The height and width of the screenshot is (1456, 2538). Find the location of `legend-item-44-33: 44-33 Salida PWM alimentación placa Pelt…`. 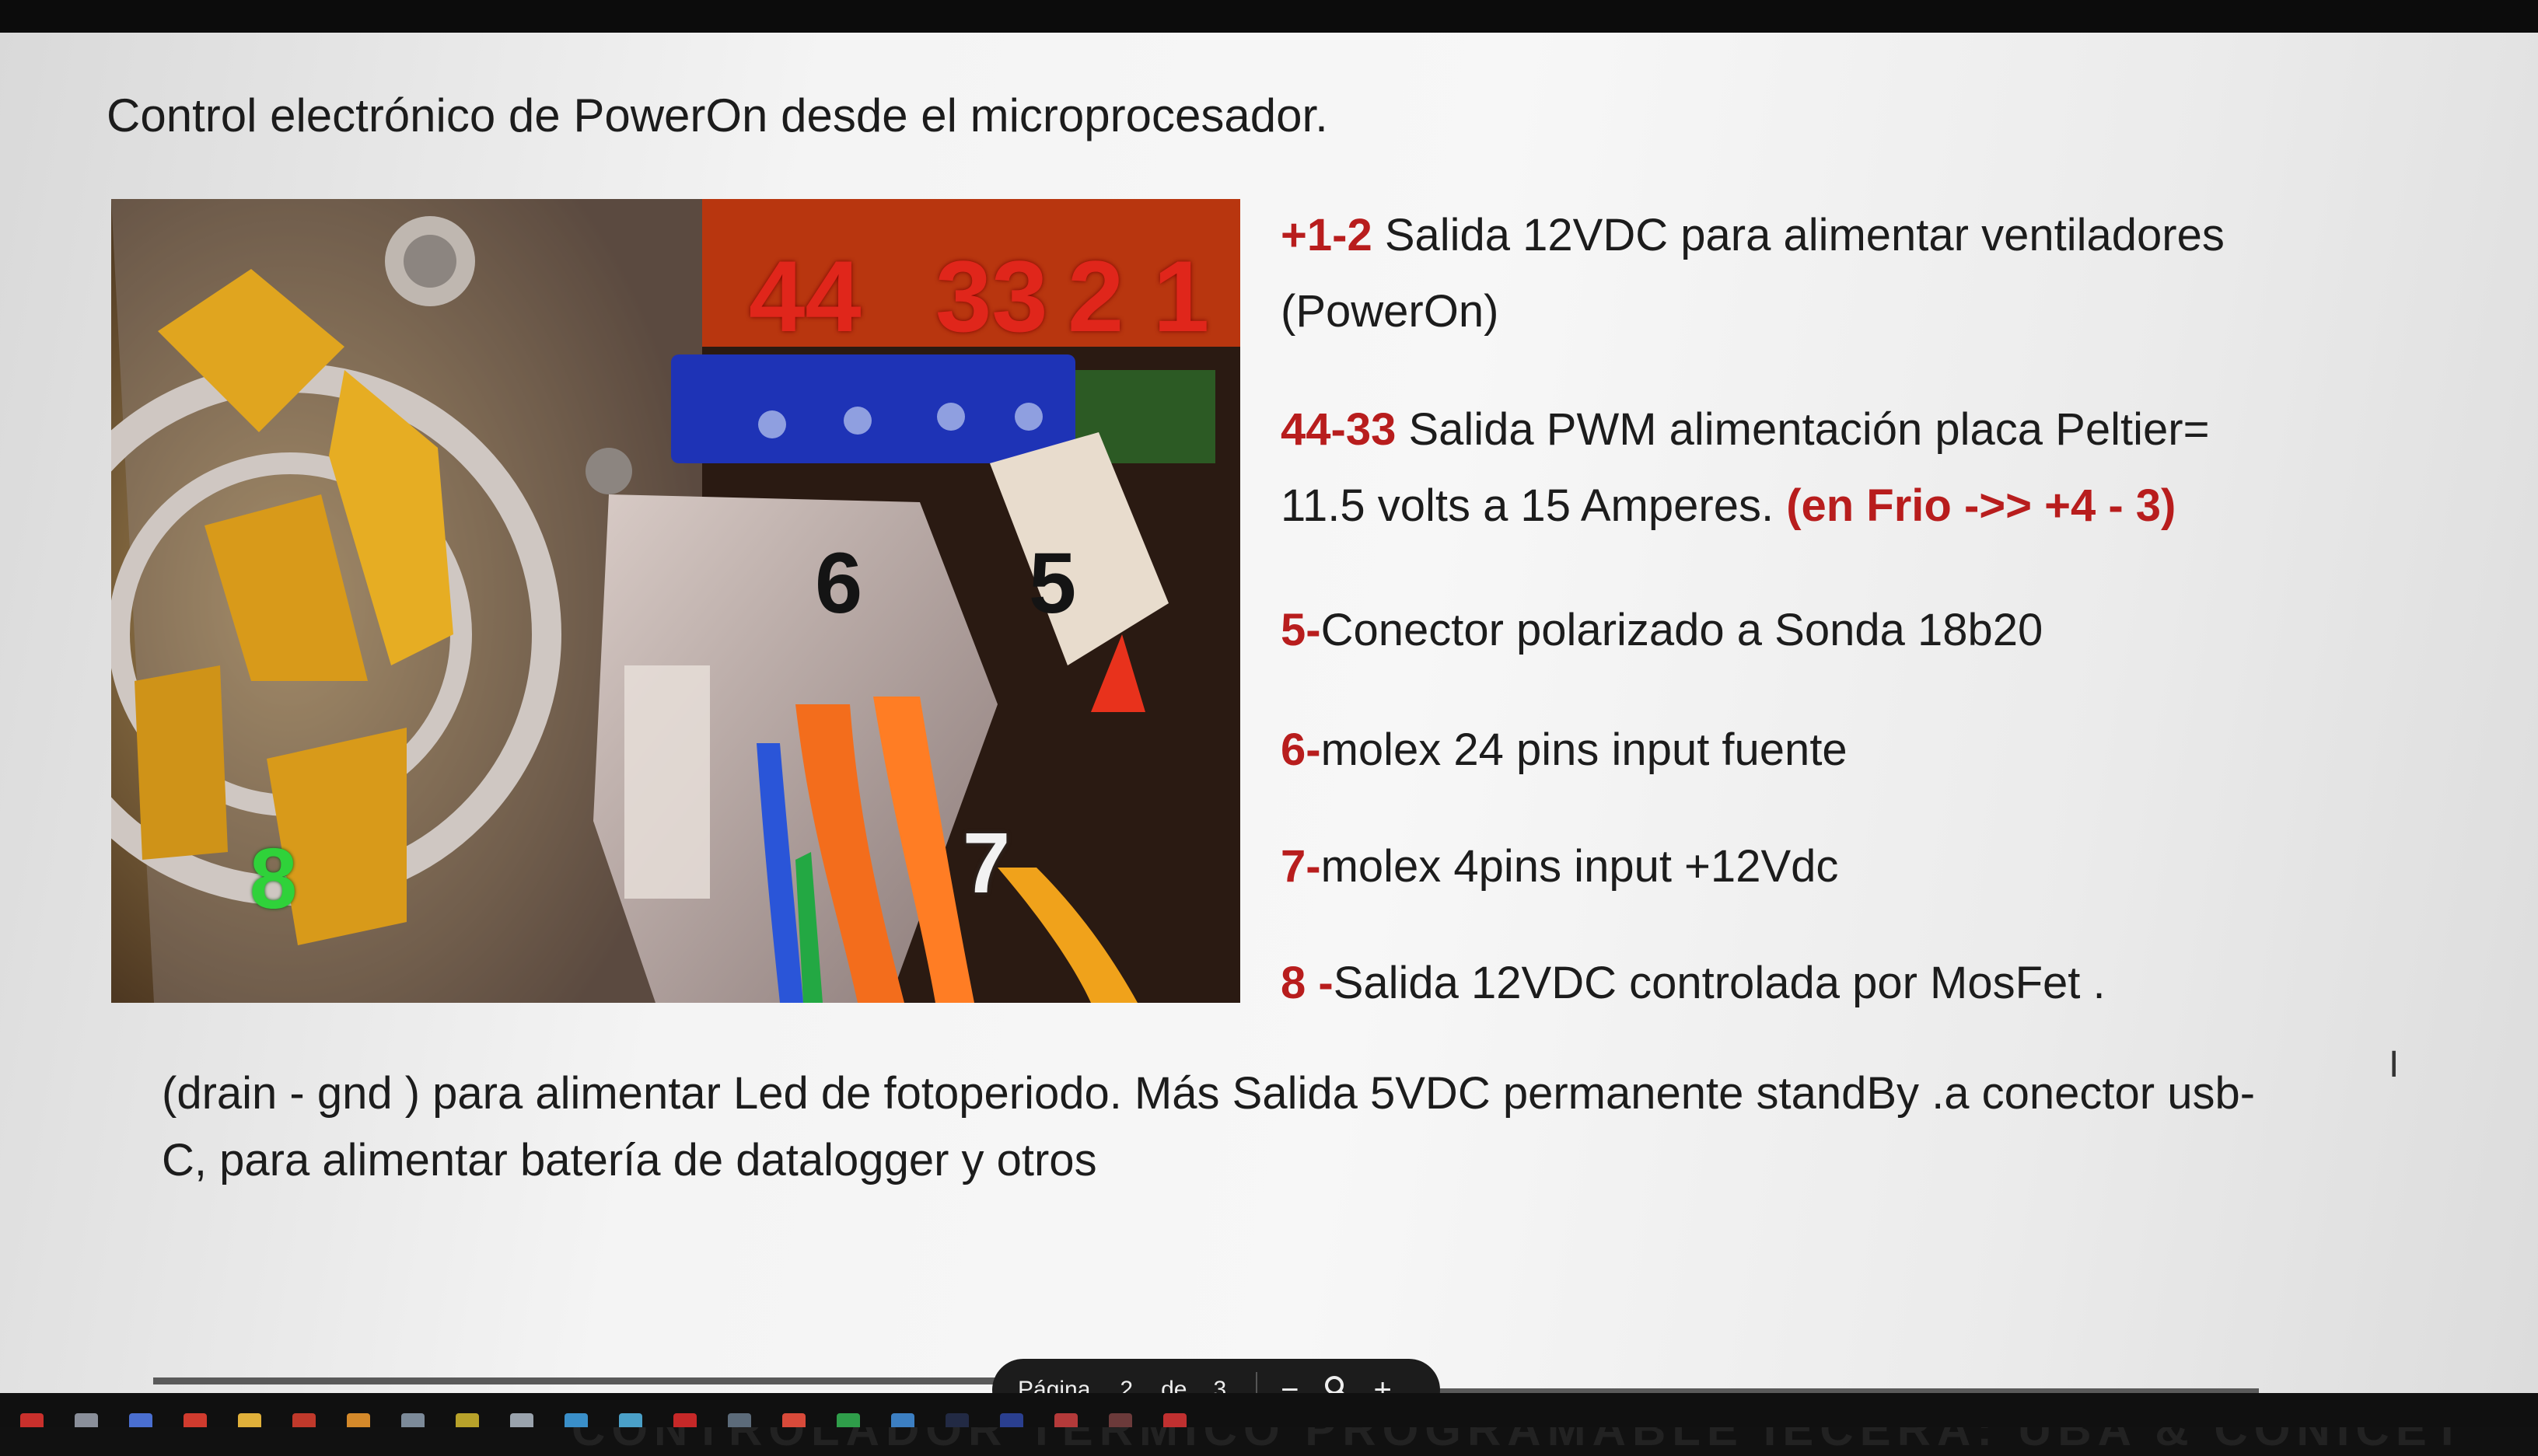

legend-item-44-33: 44-33 Salida PWM alimentación placa Pelt… is located at coordinates (1745, 468).